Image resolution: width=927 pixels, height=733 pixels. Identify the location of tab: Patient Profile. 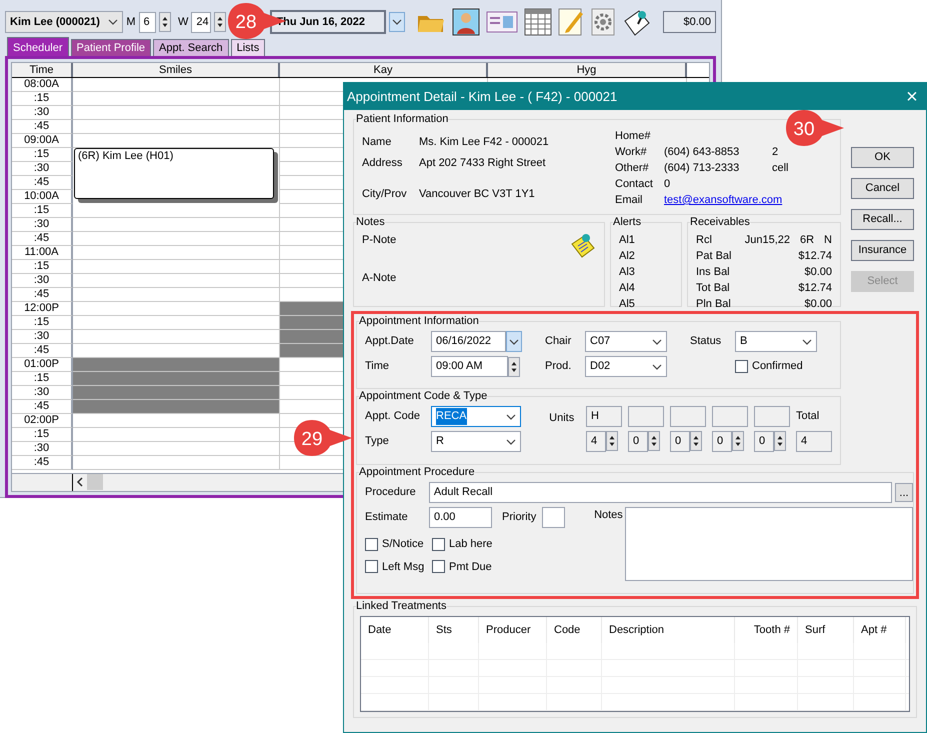
(111, 47).